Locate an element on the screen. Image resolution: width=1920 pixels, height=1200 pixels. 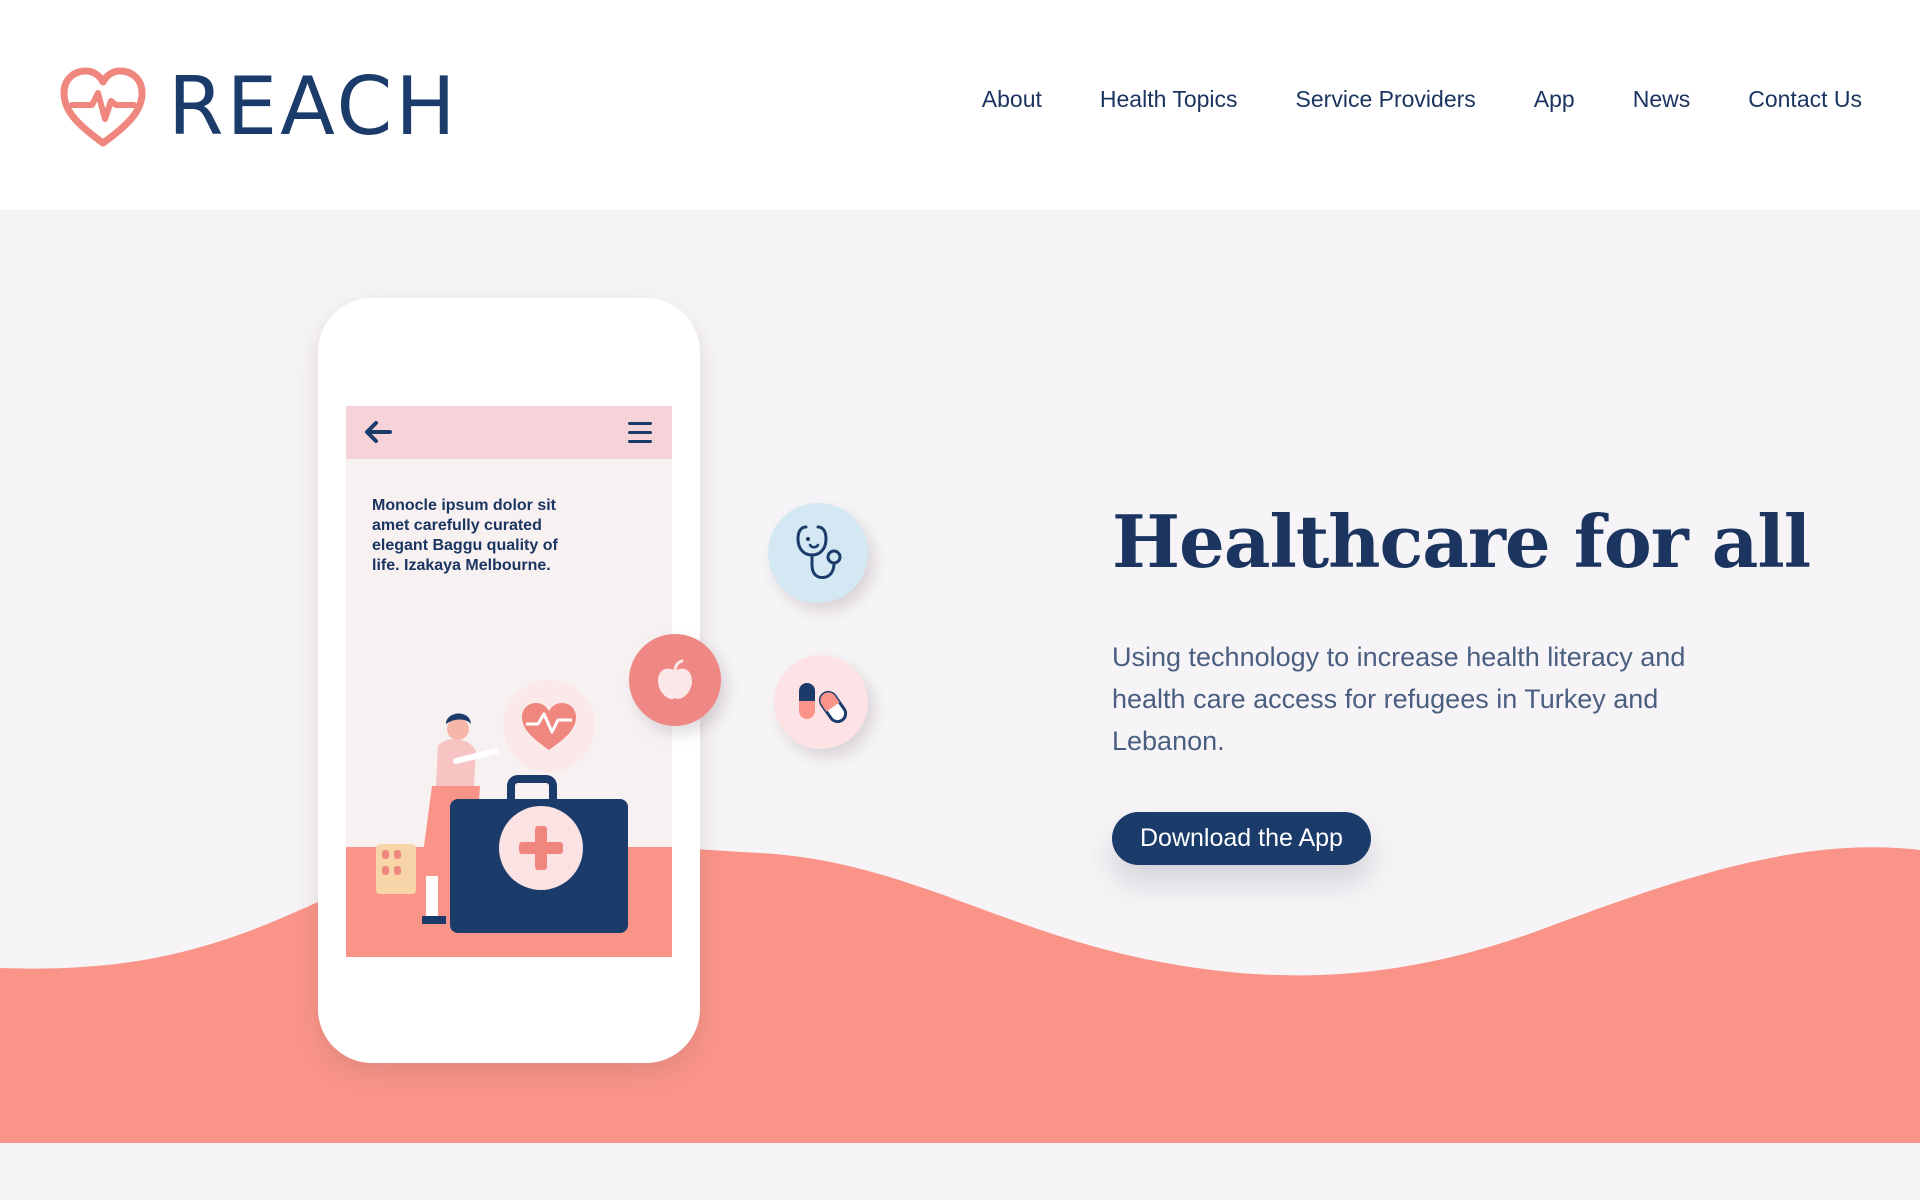
hero-title: Healthcare for all is located at coordinates (1461, 541).